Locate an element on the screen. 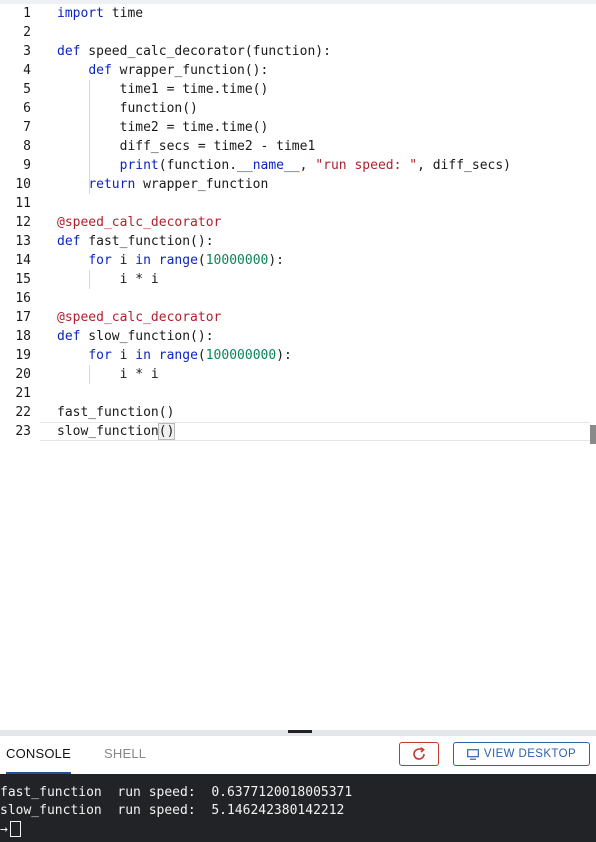 The width and height of the screenshot is (596, 842). line-number: 14 is located at coordinates (23, 260).